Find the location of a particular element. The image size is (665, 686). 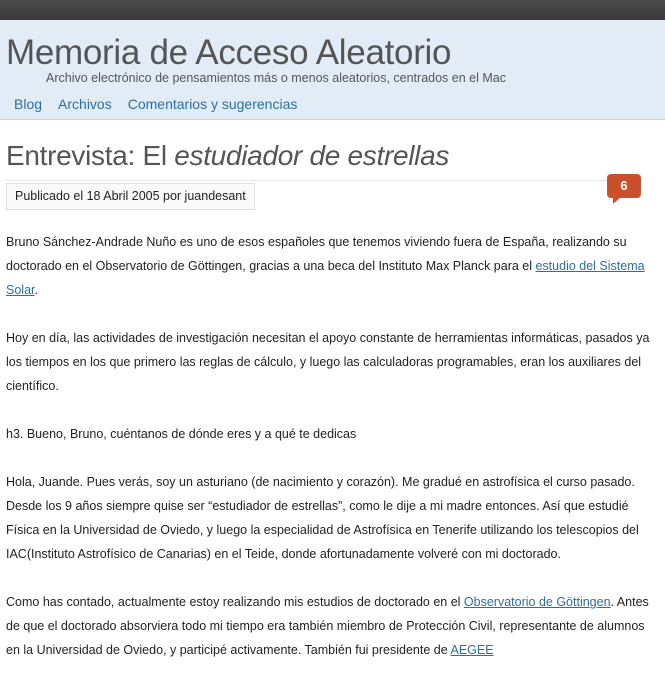

comment-count: 6 is located at coordinates (624, 185).